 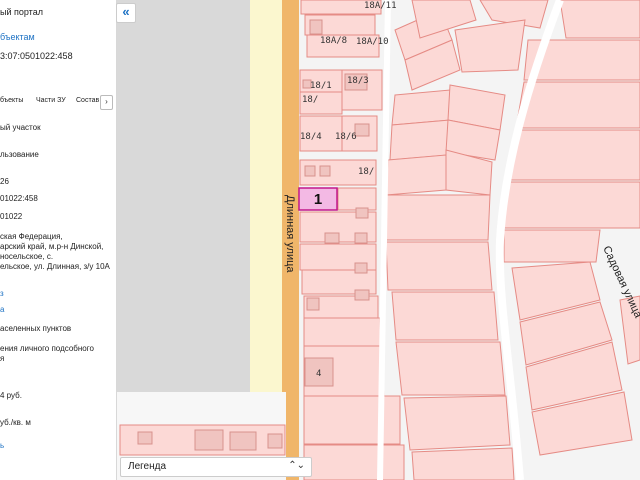 I want to click on info-line: ый участок, so click(x=20, y=127).